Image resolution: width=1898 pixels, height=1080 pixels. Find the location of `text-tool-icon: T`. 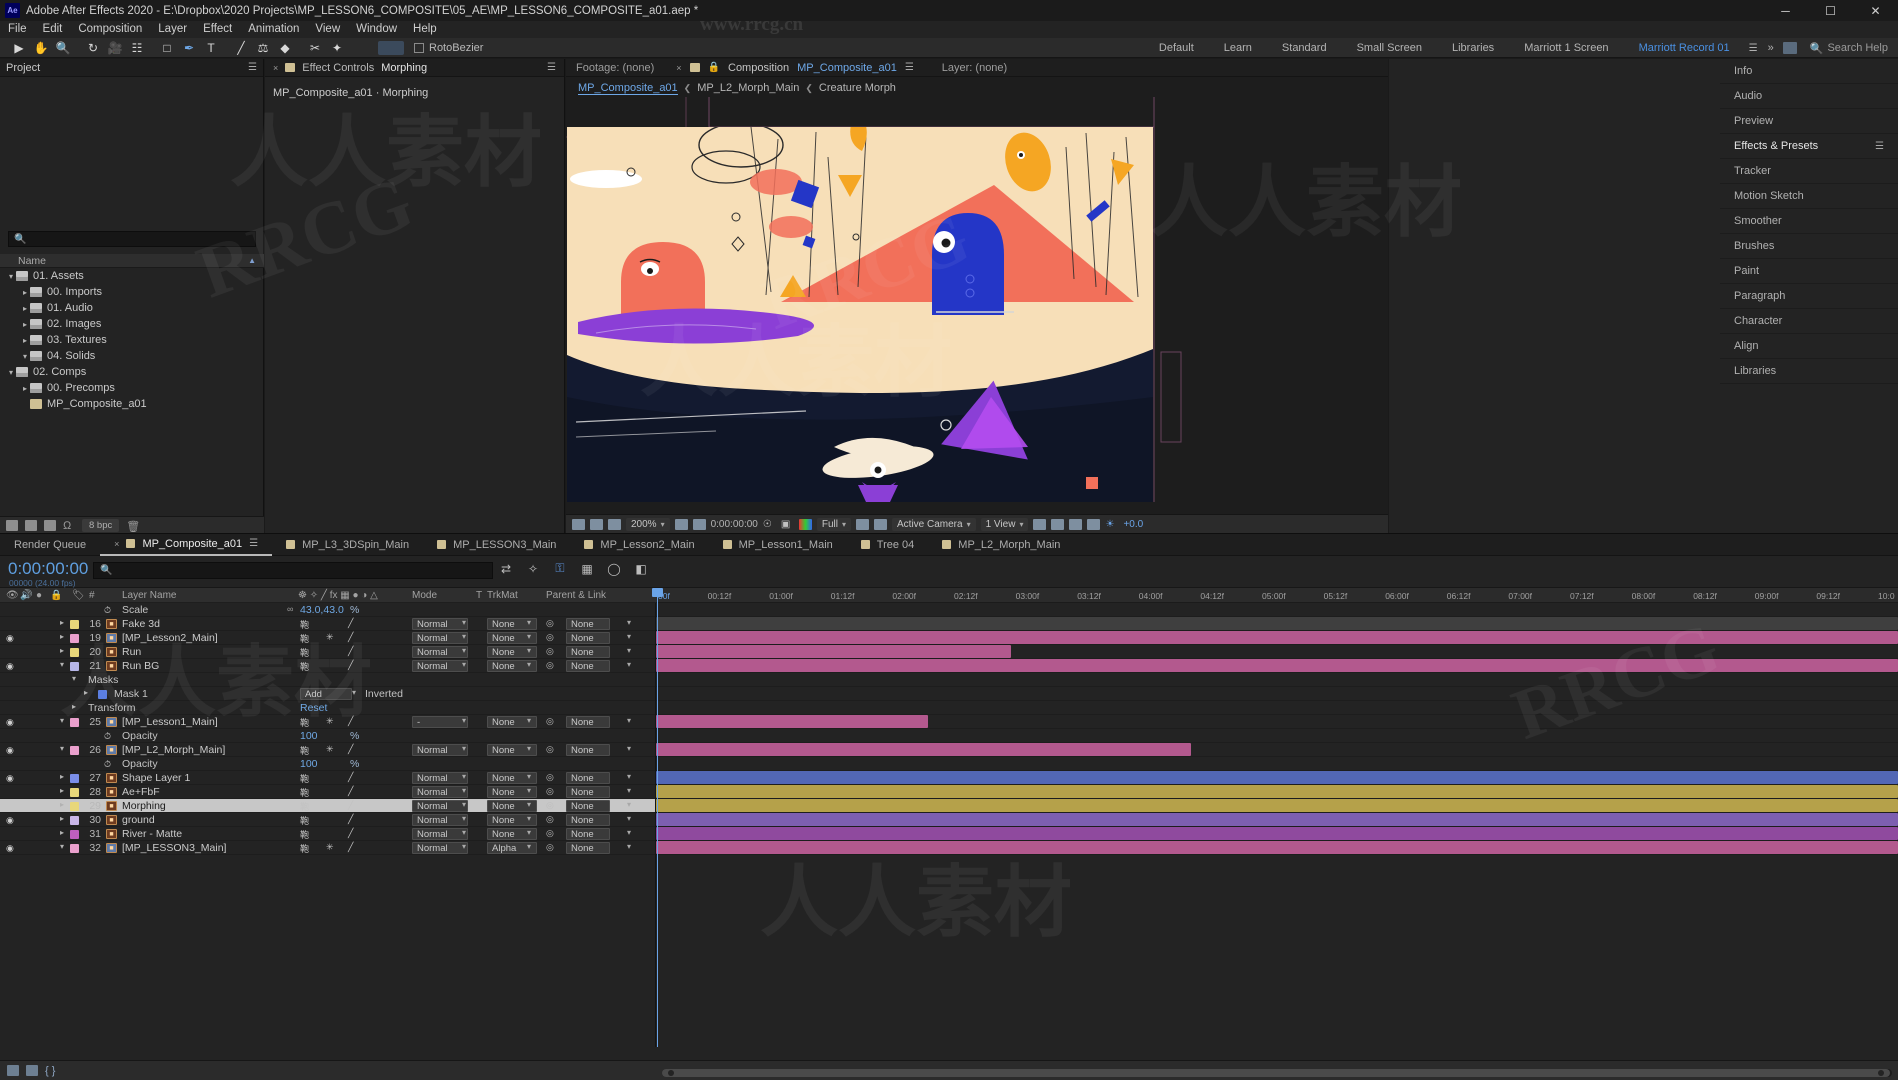

text-tool-icon: T is located at coordinates (211, 48).